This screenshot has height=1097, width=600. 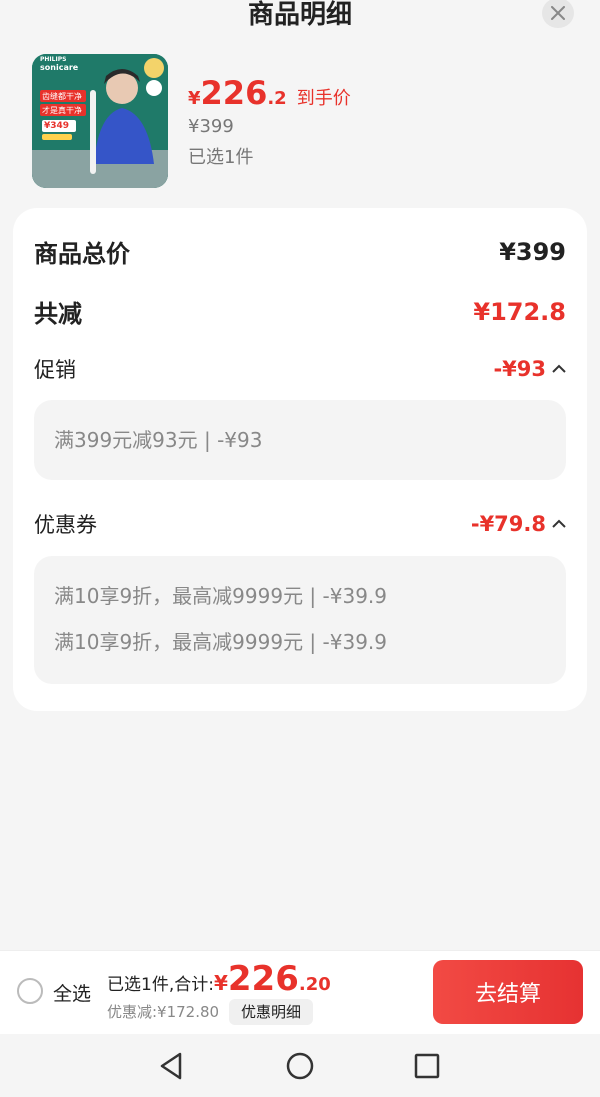 I want to click on promo-row: 促销 -¥93, so click(x=300, y=369).